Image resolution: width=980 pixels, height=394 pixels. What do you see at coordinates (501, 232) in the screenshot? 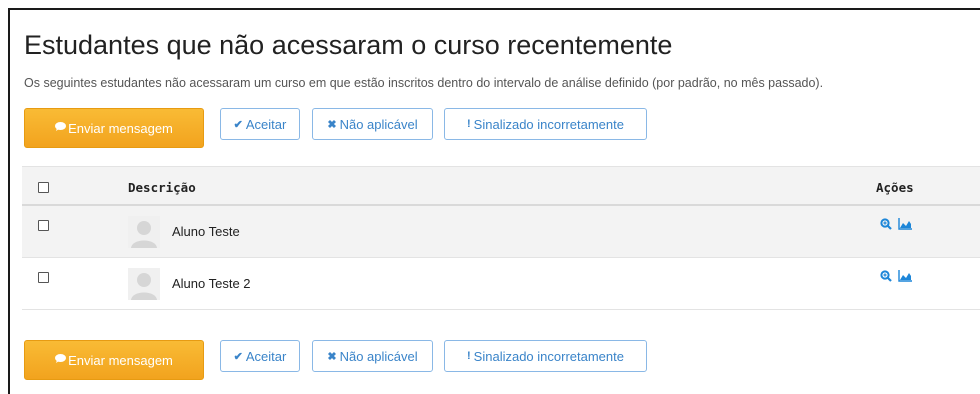
I see `table-row: Aluno Teste` at bounding box center [501, 232].